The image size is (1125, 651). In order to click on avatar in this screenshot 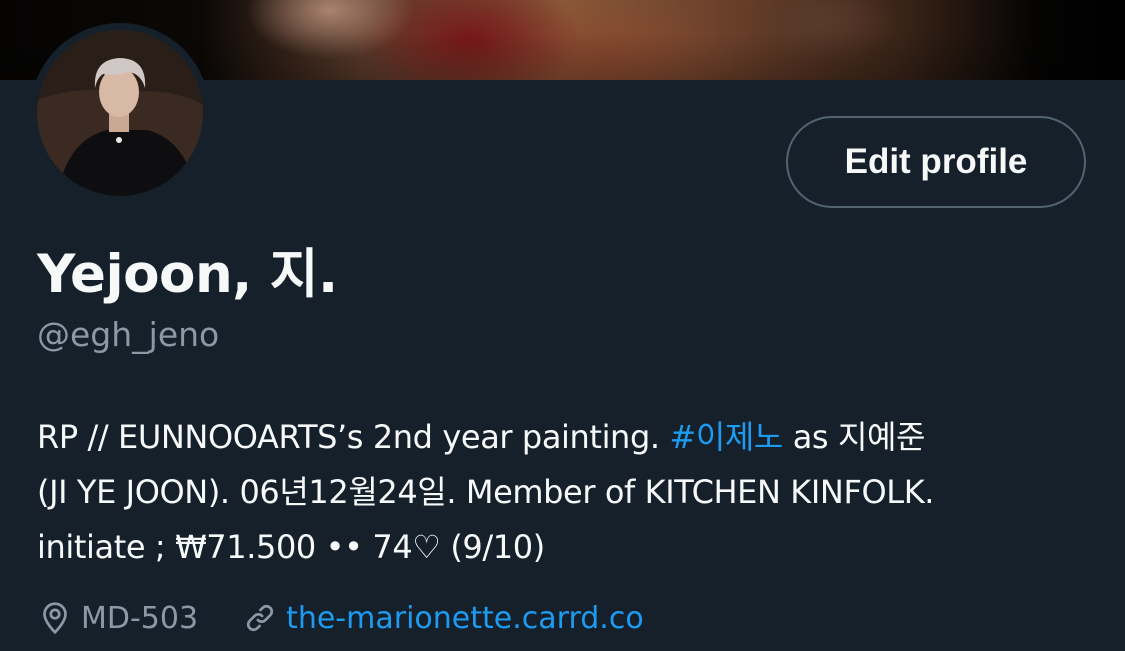, I will do `click(120, 113)`.